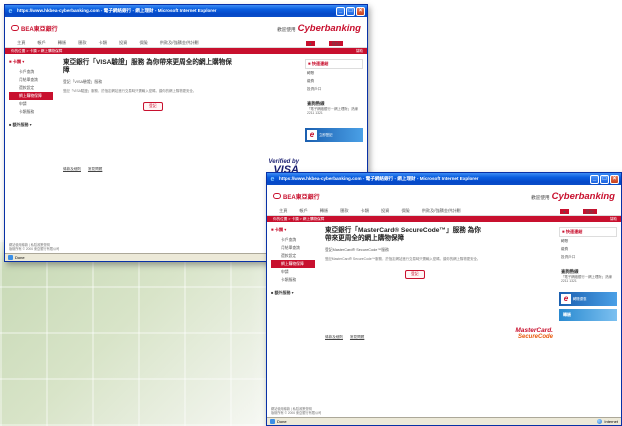 The image size is (622, 426). Describe the element at coordinates (34, 247) in the screenshot. I see `page-footer: 網站使用條款 | 私隱政策聲明 版權所有 © 2006 東亞銀行有限公司` at that location.